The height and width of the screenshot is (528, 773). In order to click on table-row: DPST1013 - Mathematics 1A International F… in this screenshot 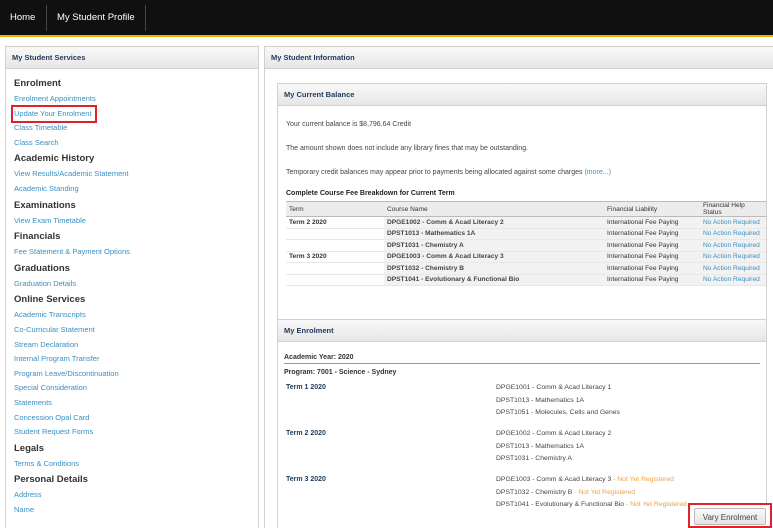, I will do `click(526, 234)`.